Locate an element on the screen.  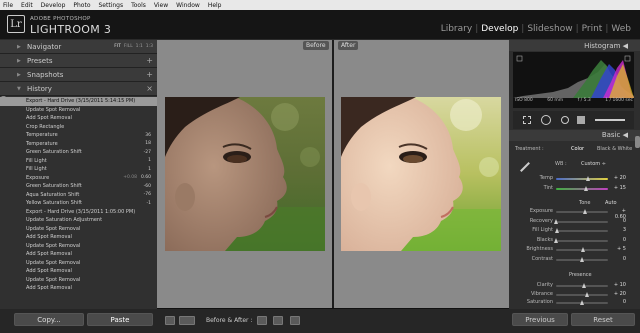
copy-after-to-before-icon is located at coordinates (278, 320).